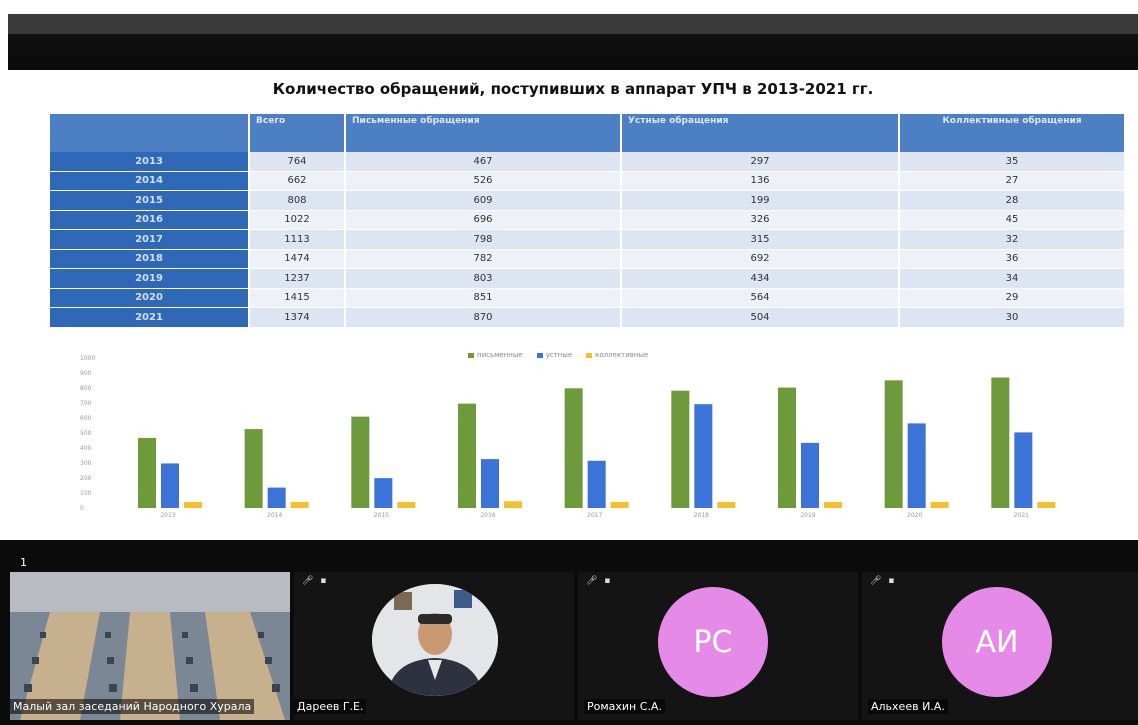 The image size is (1138, 725). I want to click on bar-коллективные-2017, so click(619, 505).